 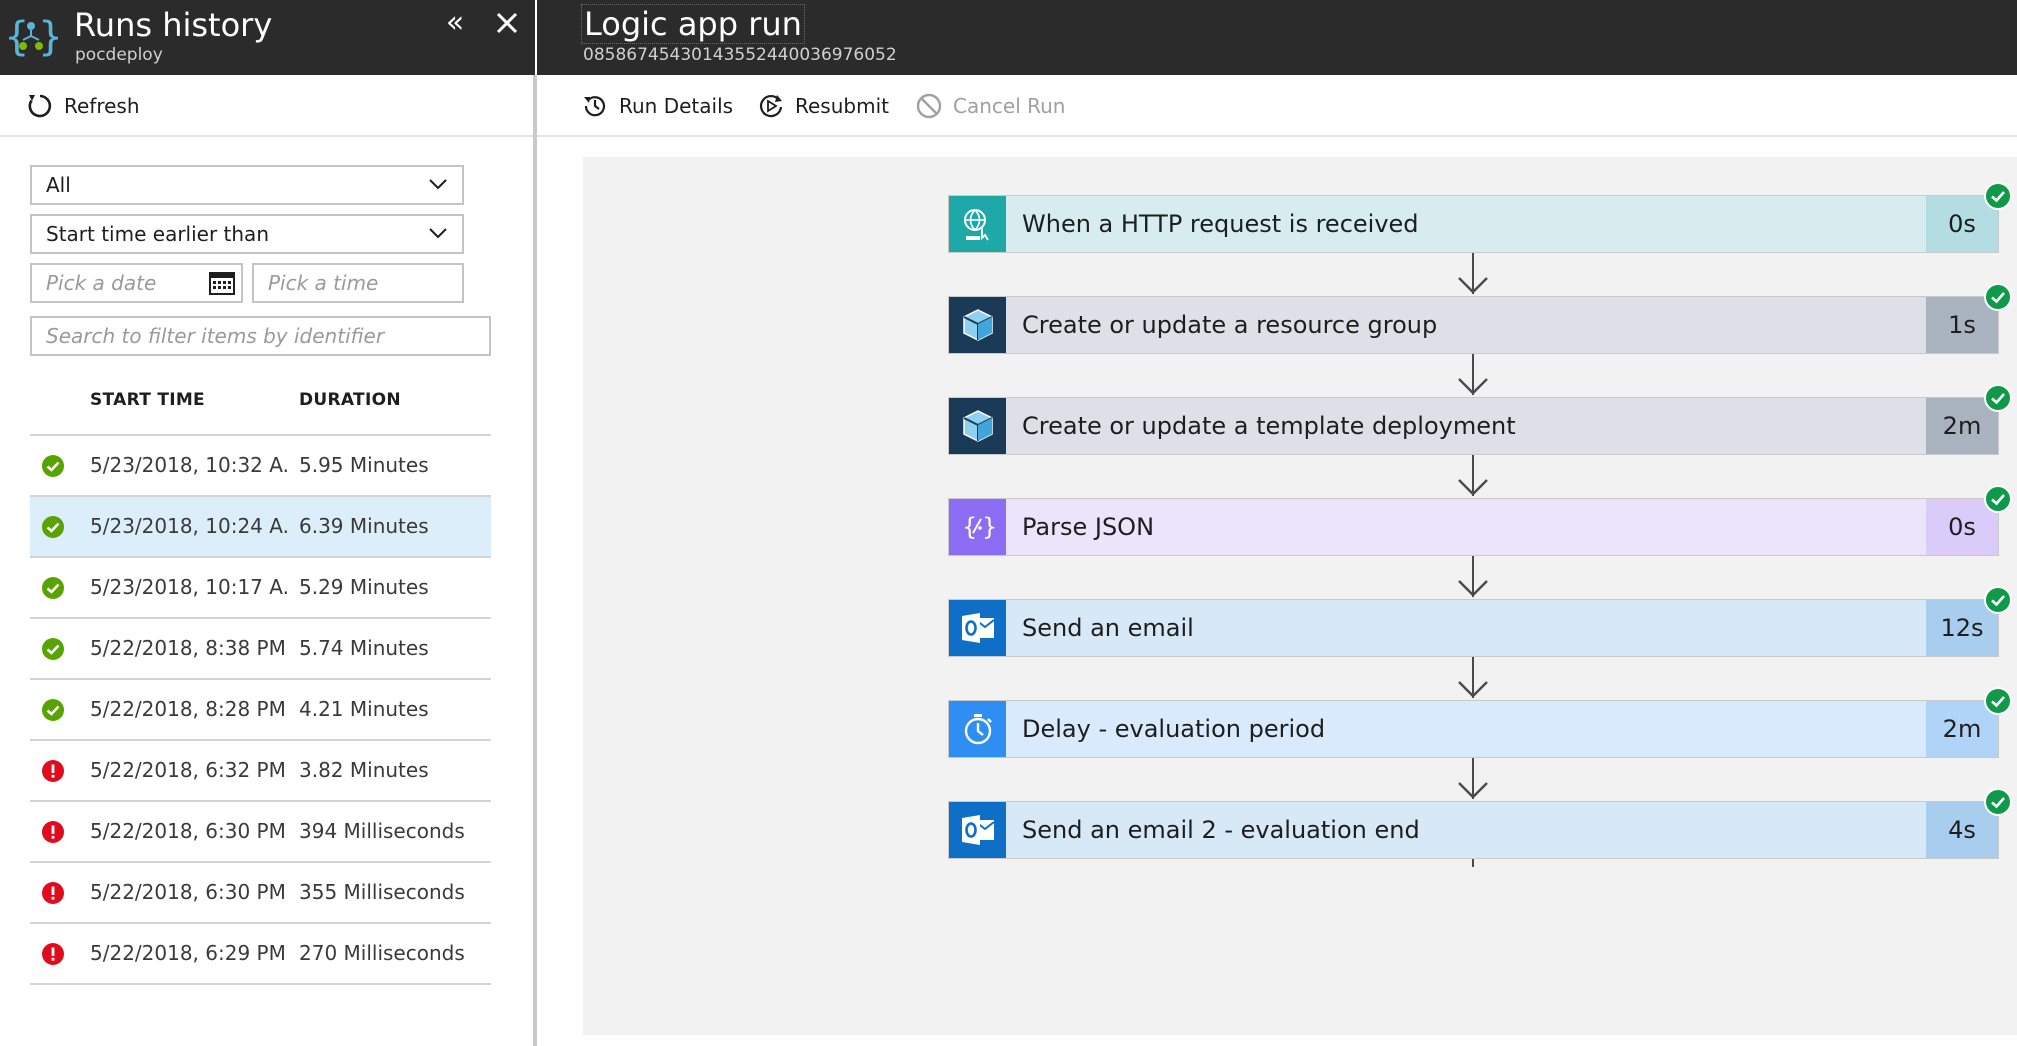 What do you see at coordinates (842, 106) in the screenshot?
I see `resubmit-label: Resubmit` at bounding box center [842, 106].